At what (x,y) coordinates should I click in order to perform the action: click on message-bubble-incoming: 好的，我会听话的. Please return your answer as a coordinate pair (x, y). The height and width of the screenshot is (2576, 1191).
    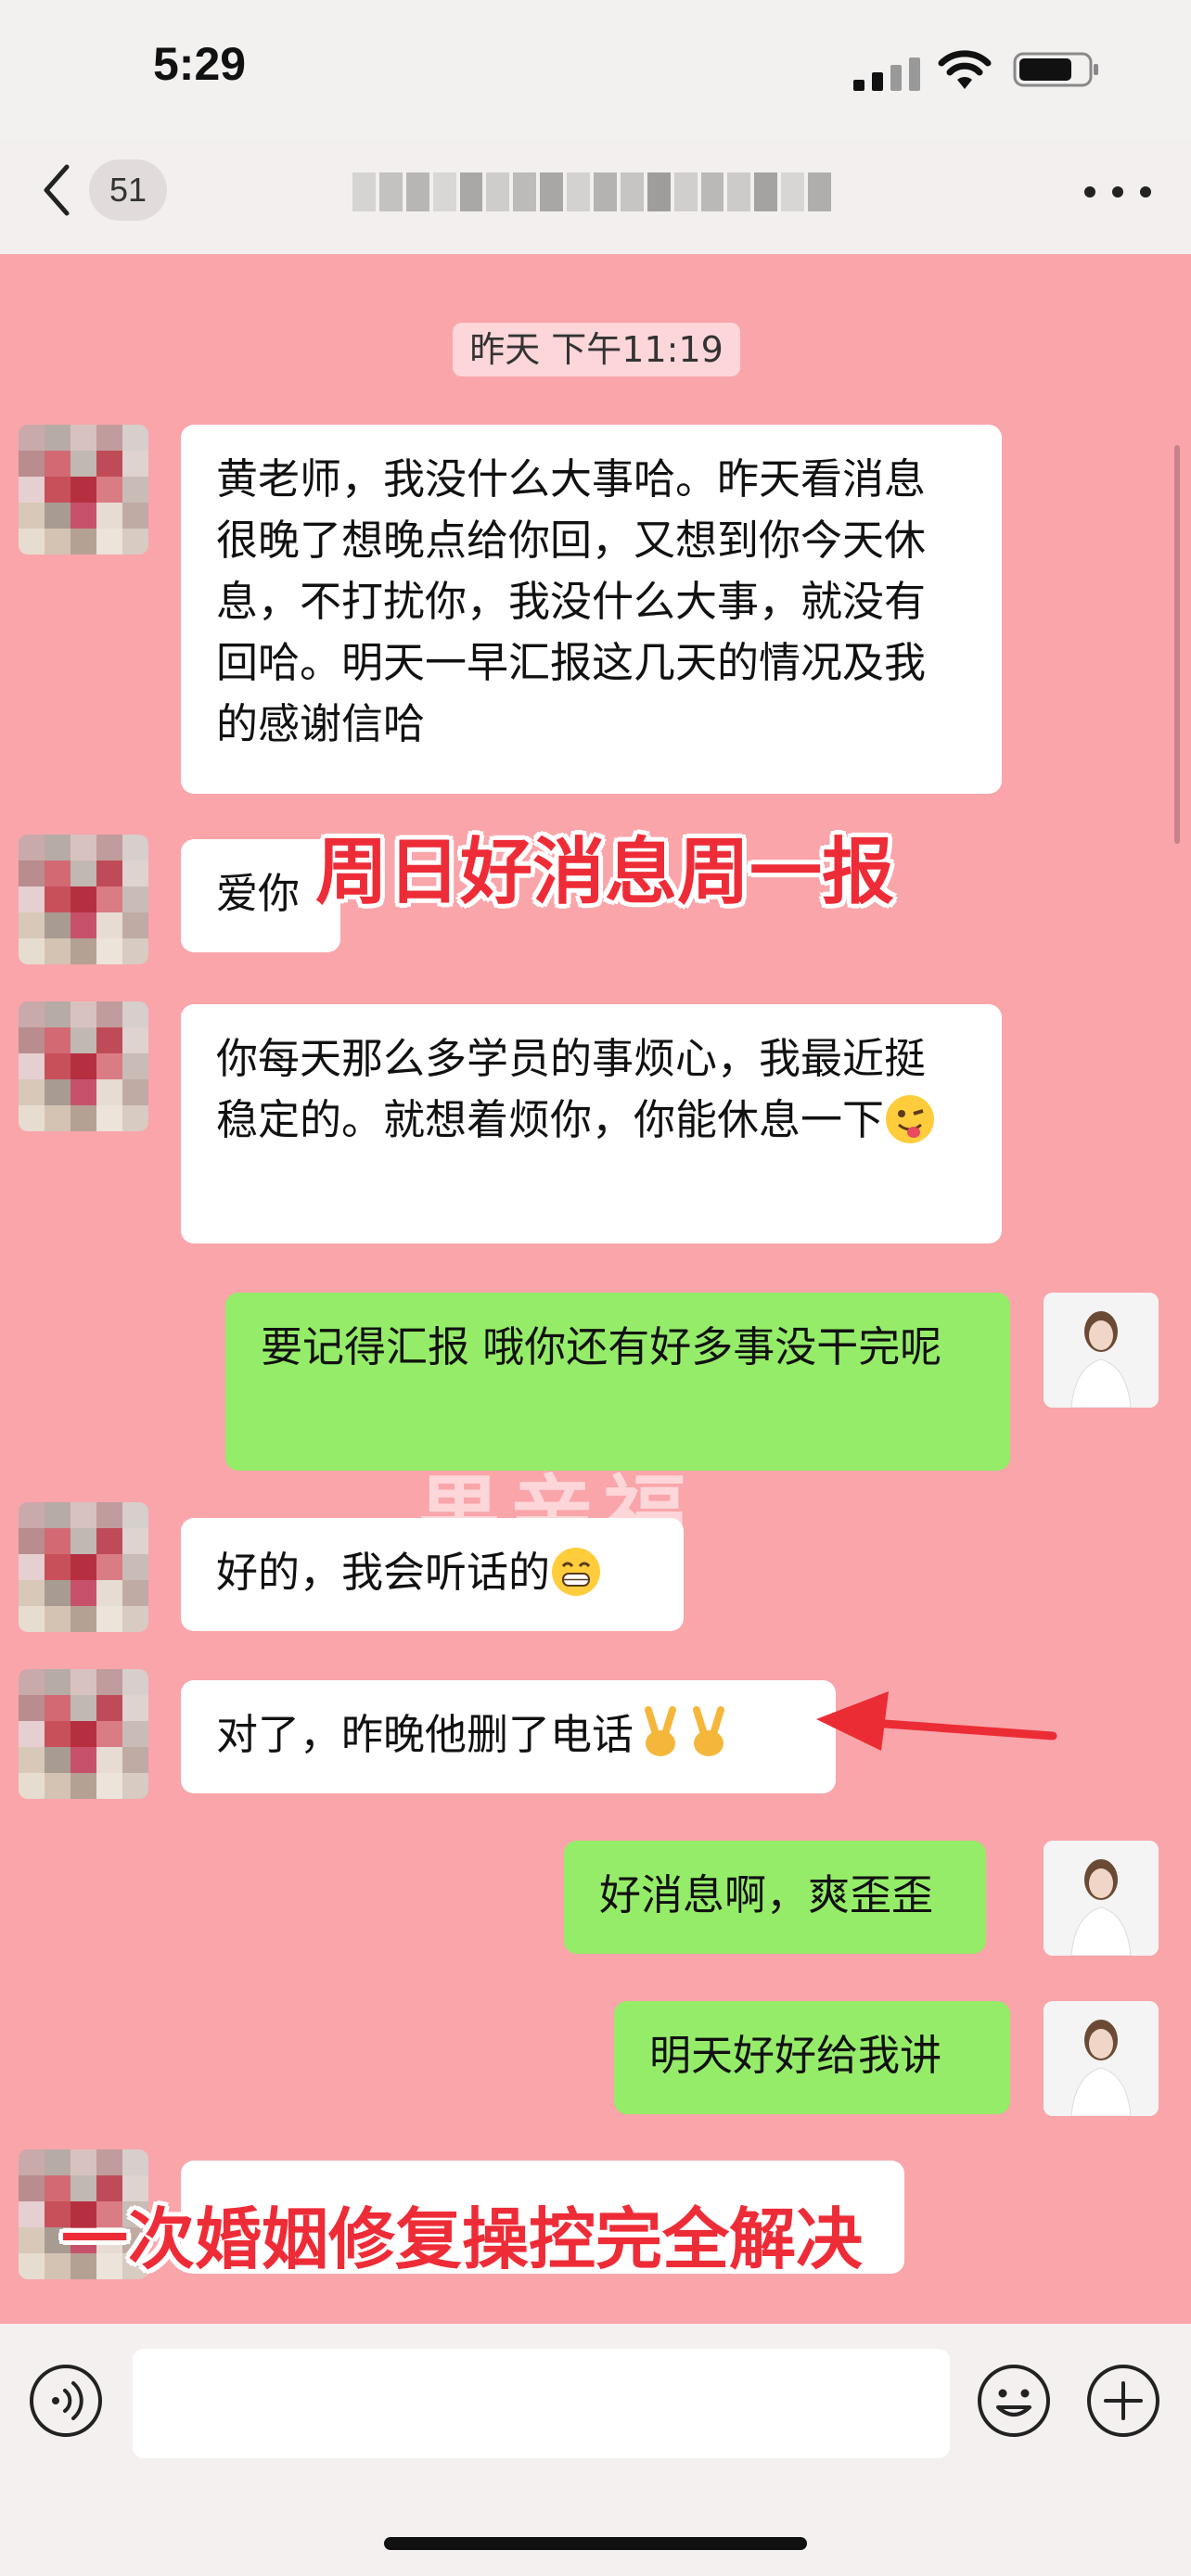
    Looking at the image, I should click on (432, 1574).